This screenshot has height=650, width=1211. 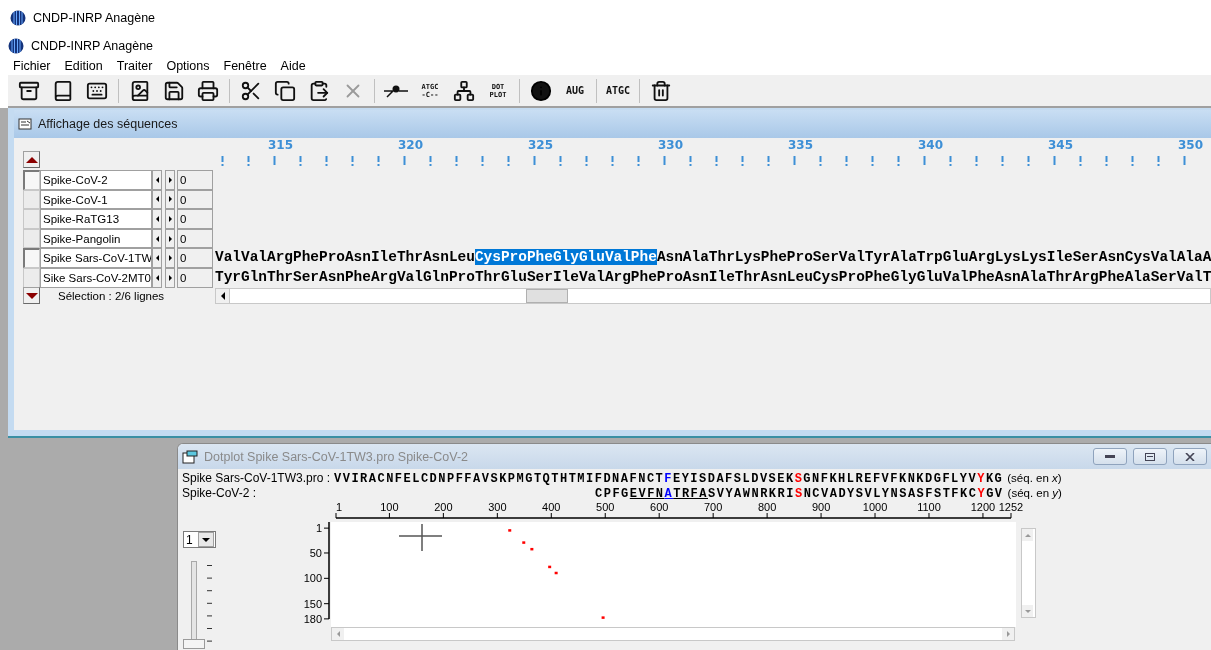 What do you see at coordinates (618, 90) in the screenshot?
I see `text-tool-button: ATGC` at bounding box center [618, 90].